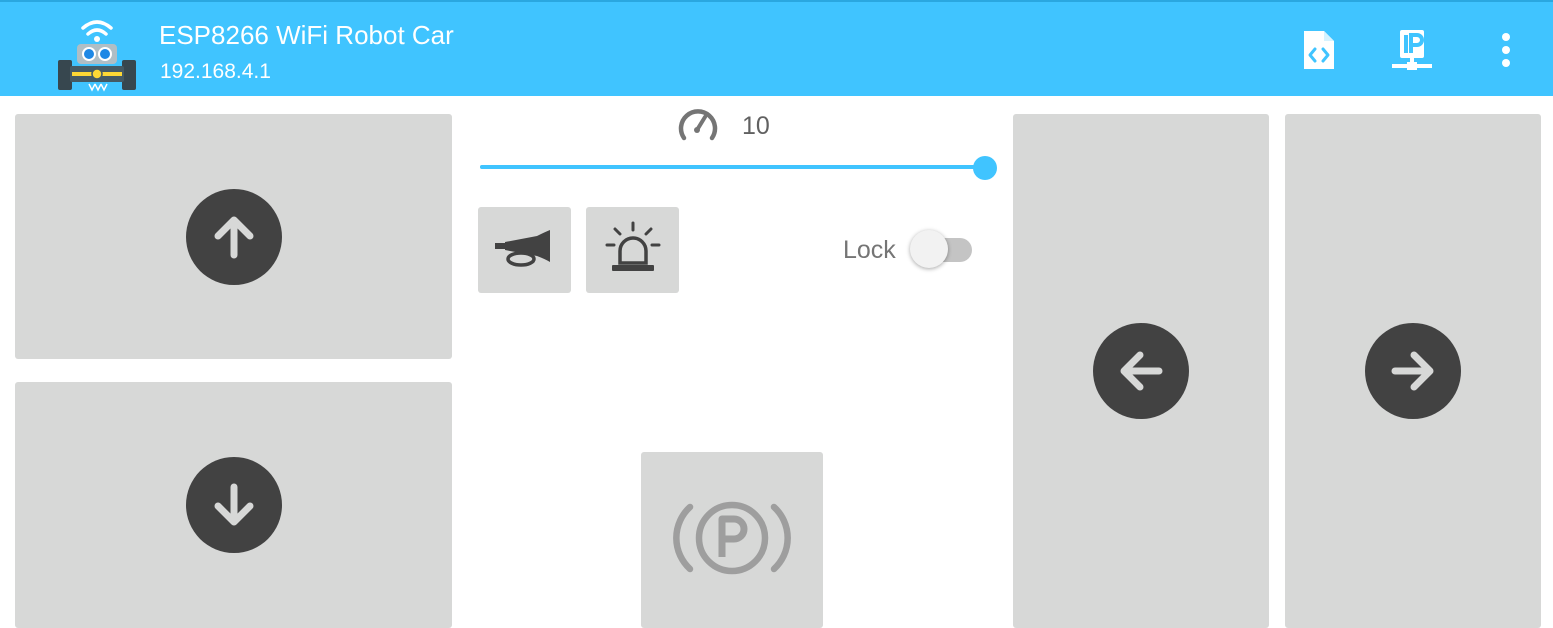 This screenshot has width=1553, height=628. I want to click on turn-left-button, so click(1141, 371).